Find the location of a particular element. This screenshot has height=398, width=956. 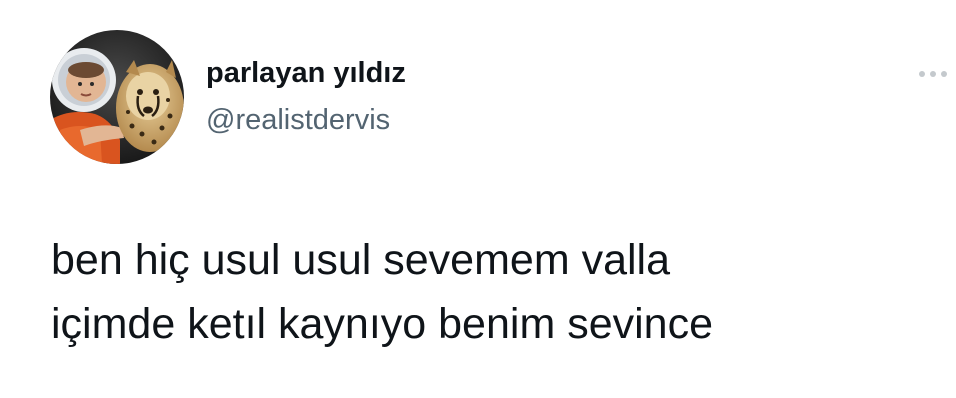

tweet-text-line: içimde ketıl kaynıyo benim sevince is located at coordinates (382, 324).